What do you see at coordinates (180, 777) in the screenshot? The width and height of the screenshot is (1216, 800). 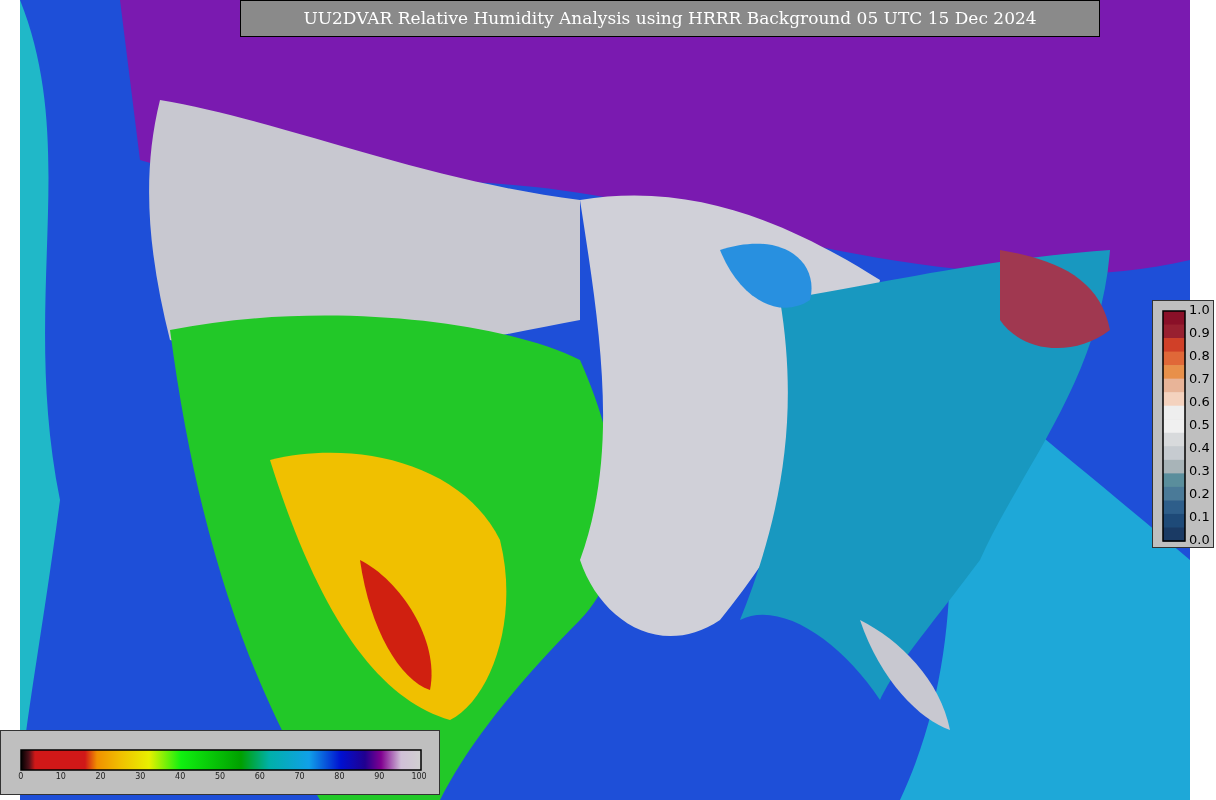 I see `tick-label: 40` at bounding box center [180, 777].